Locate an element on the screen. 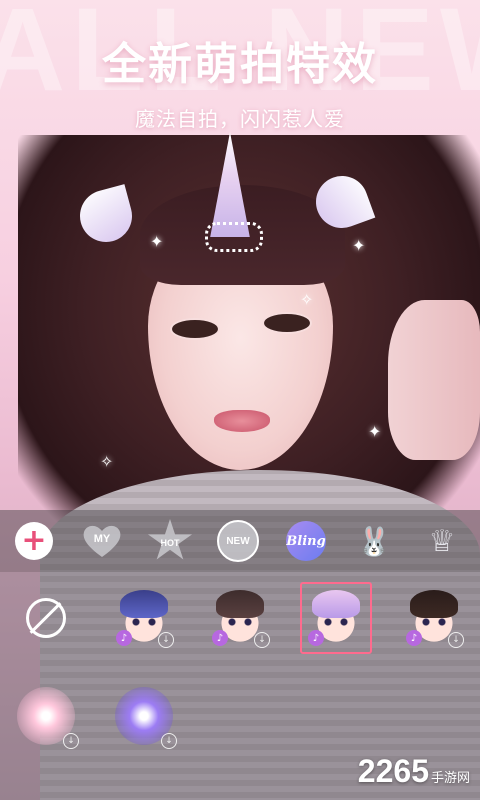  tab-rabbit: 🐰 is located at coordinates (374, 541).